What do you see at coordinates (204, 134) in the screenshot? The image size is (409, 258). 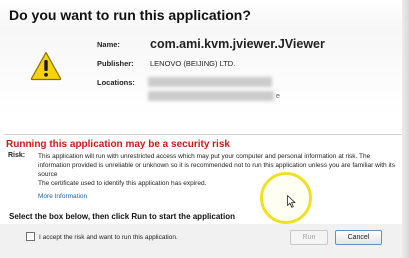 I see `divider` at bounding box center [204, 134].